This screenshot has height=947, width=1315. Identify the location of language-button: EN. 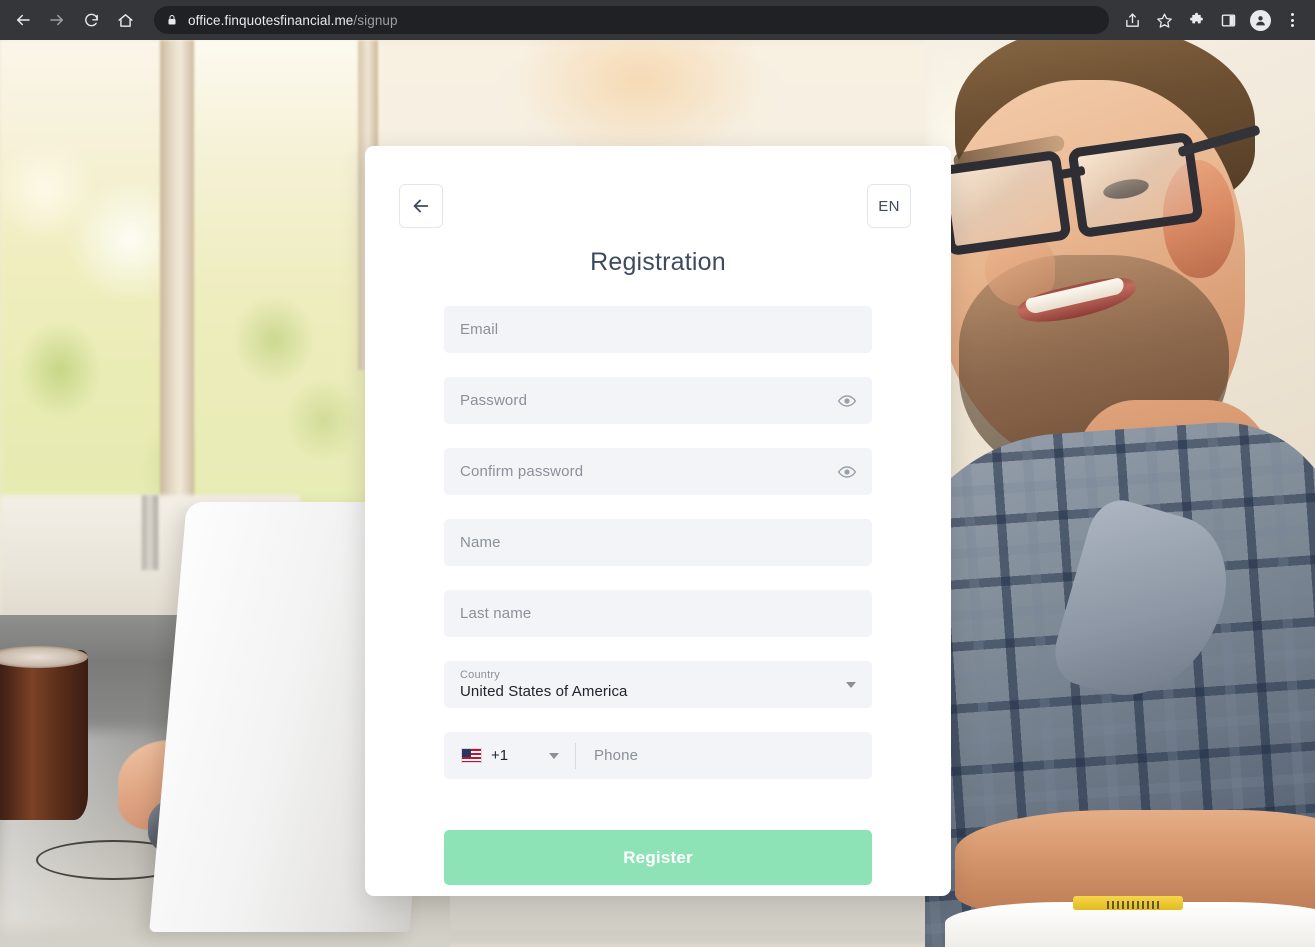
(889, 206).